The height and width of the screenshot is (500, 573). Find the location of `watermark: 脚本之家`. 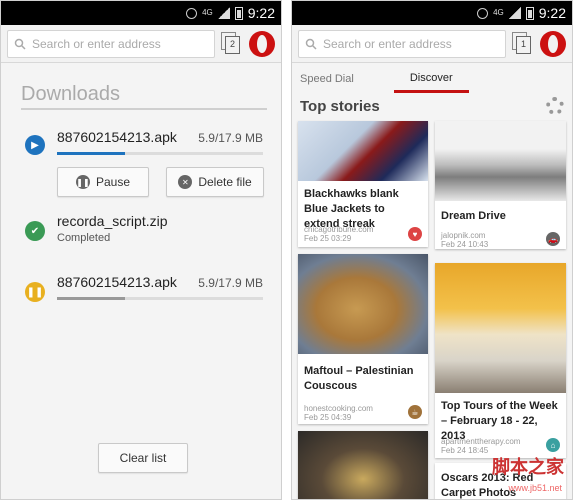

watermark: 脚本之家 is located at coordinates (528, 467).